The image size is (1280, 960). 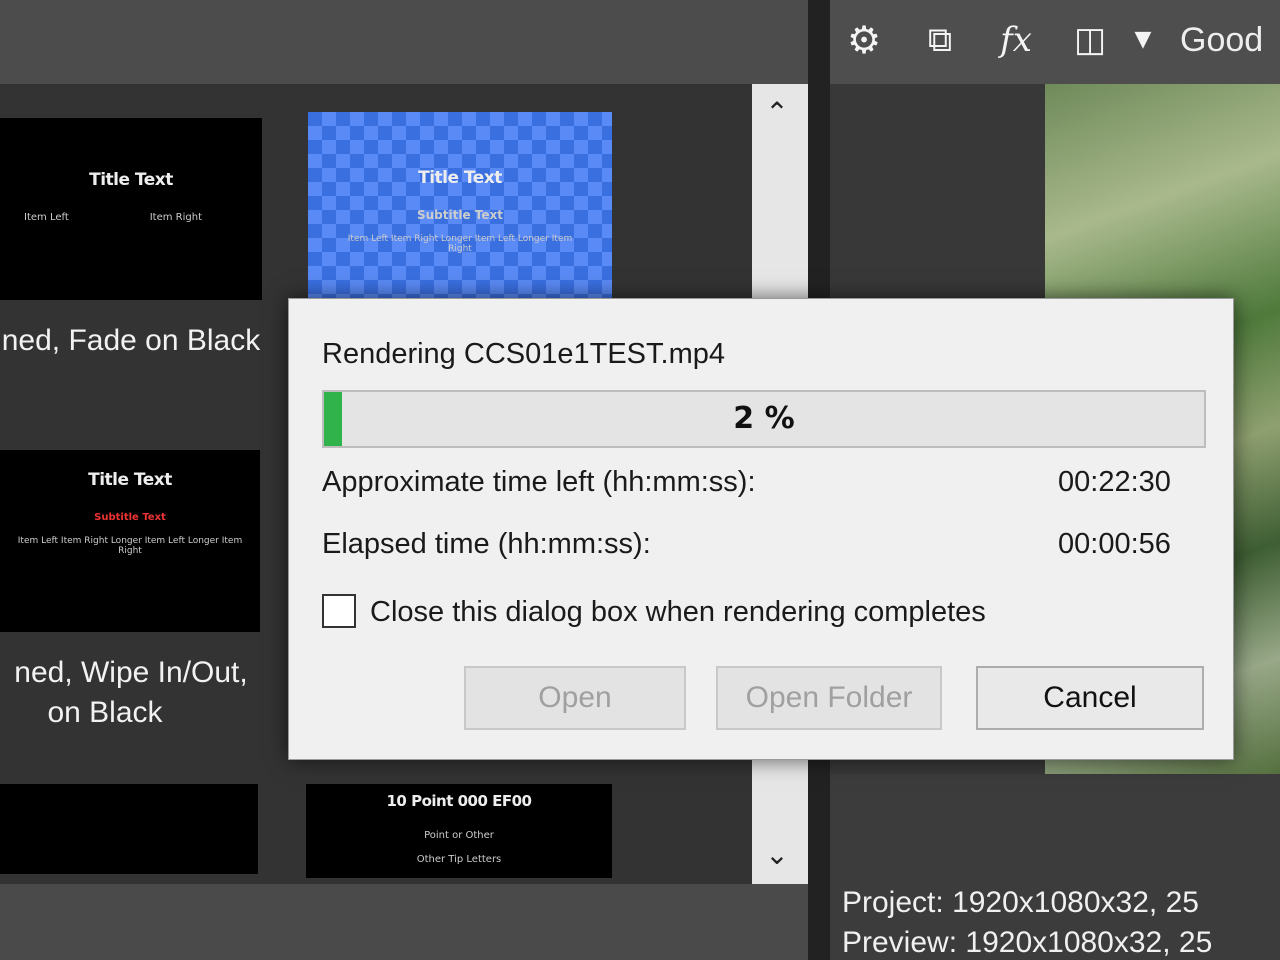 I want to click on scroll-down-icon: ⌄, so click(x=777, y=855).